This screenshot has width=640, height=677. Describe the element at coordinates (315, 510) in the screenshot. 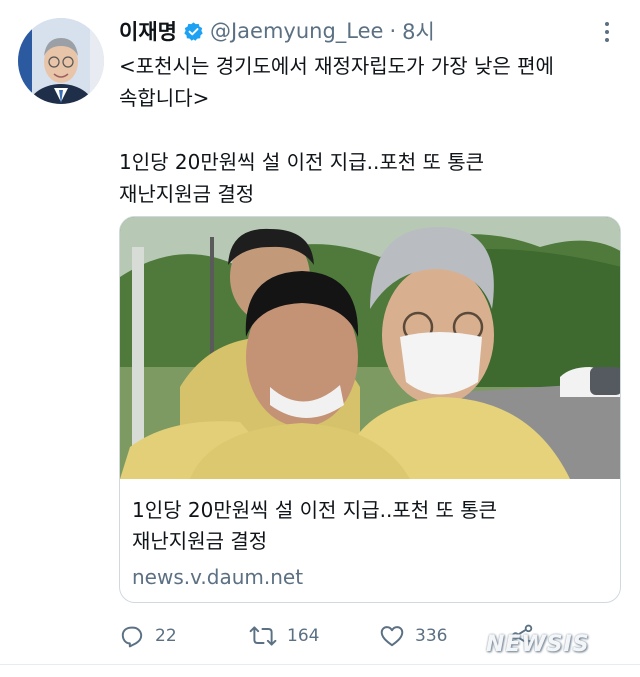

I see `card-title-line: 1인당 20만원씩 설 이전 지급..포천 또 통큰` at that location.